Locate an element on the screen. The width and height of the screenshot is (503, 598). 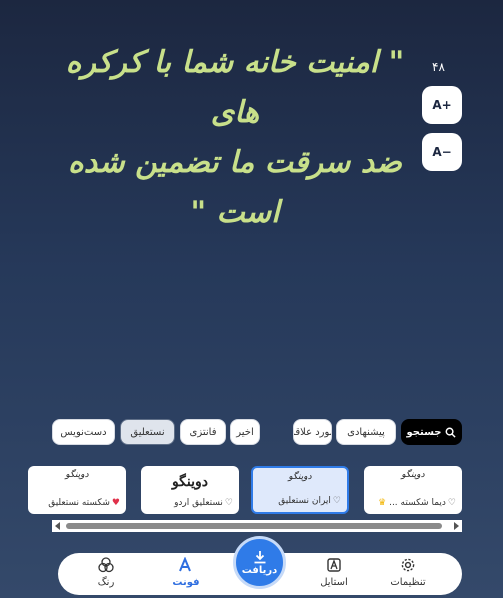
nav-settings: تنظیمات is located at coordinates (408, 572).